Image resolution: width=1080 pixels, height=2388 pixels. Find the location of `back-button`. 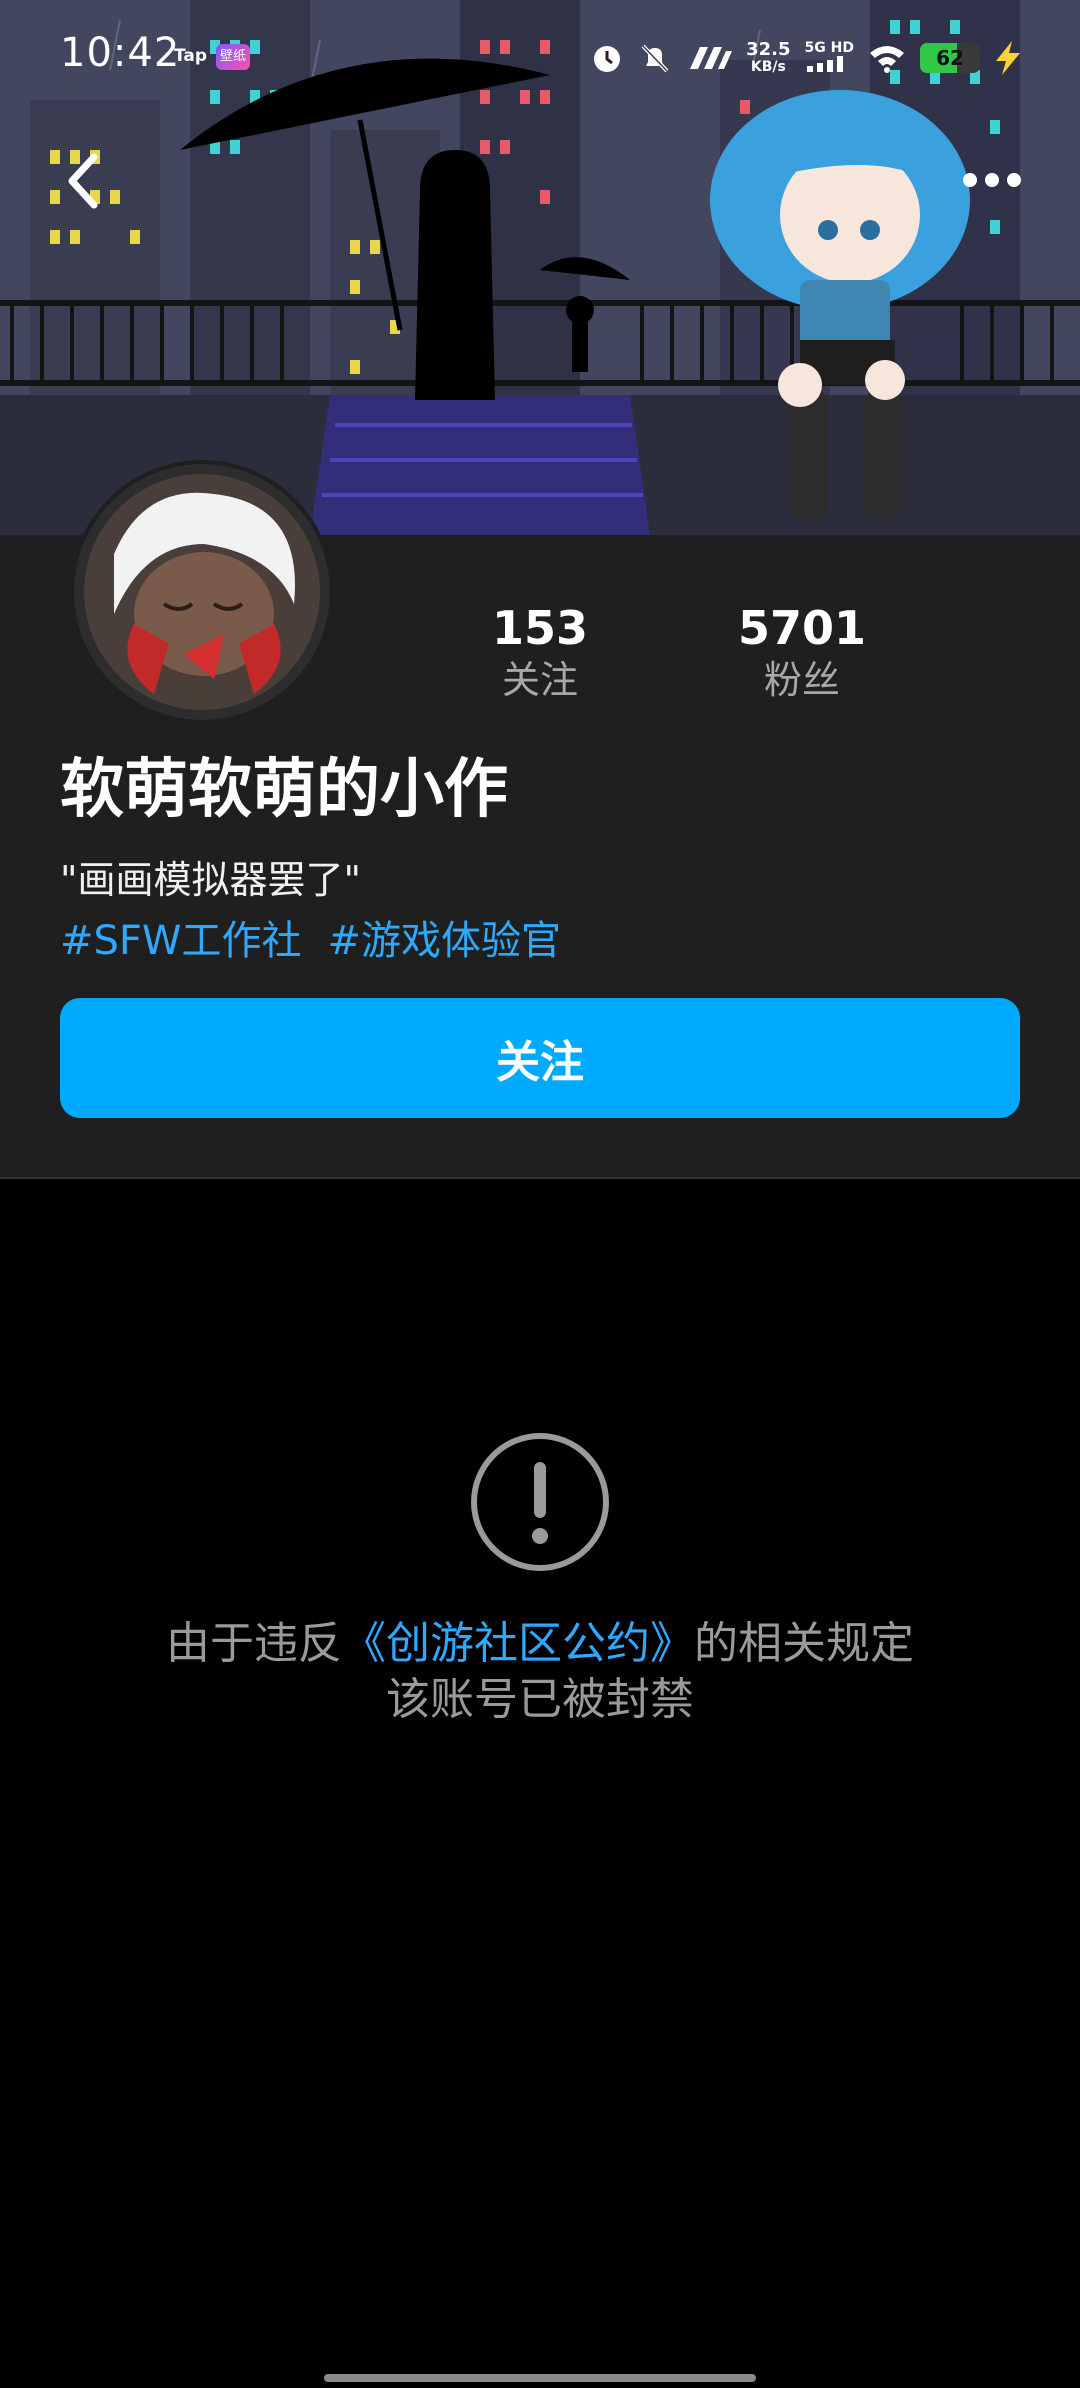

back-button is located at coordinates (82, 181).